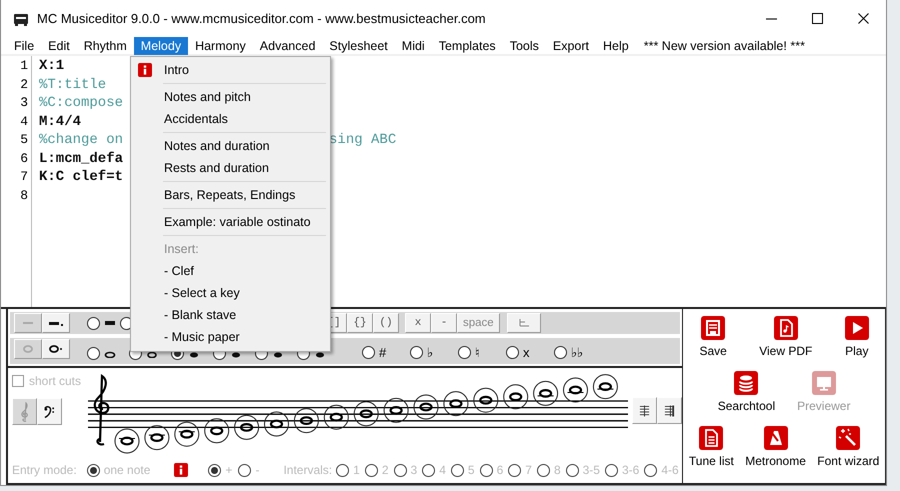 Image resolution: width=900 pixels, height=491 pixels. What do you see at coordinates (24, 85) in the screenshot?
I see `line-number: 2` at bounding box center [24, 85].